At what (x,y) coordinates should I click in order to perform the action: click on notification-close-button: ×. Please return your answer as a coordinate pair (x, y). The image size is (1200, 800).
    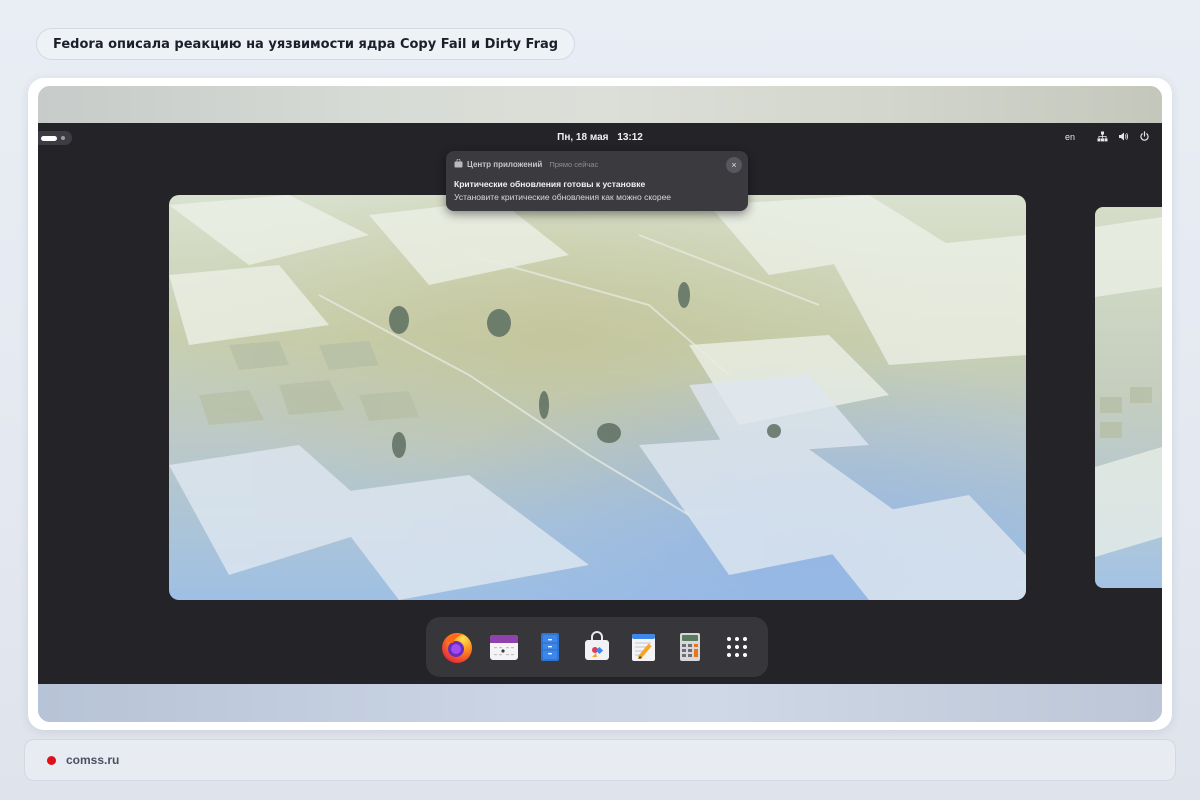
    Looking at the image, I should click on (734, 165).